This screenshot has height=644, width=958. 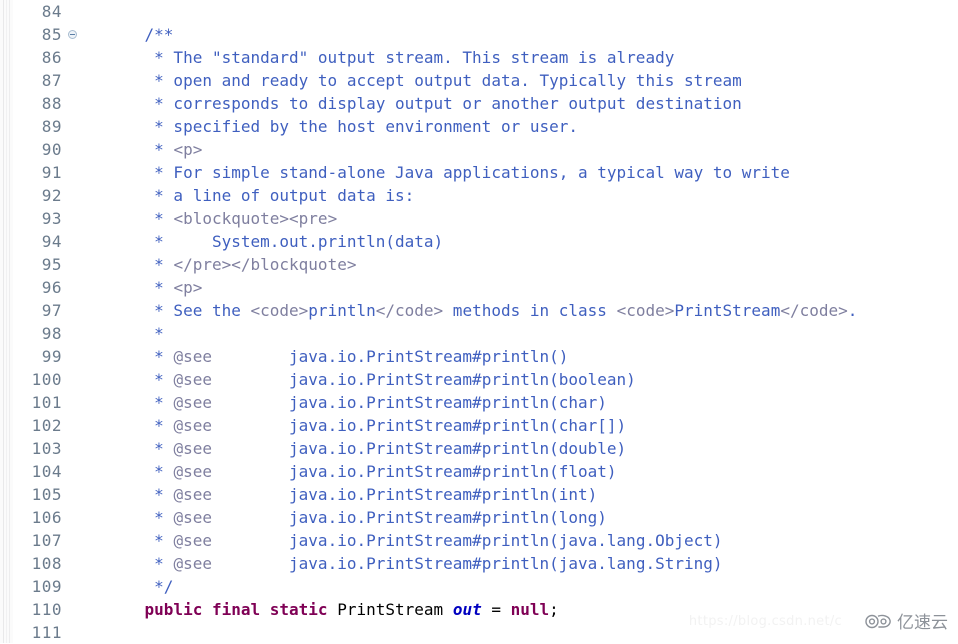 What do you see at coordinates (521, 264) in the screenshot?
I see `code-line-text: * </pre></blockquote>` at bounding box center [521, 264].